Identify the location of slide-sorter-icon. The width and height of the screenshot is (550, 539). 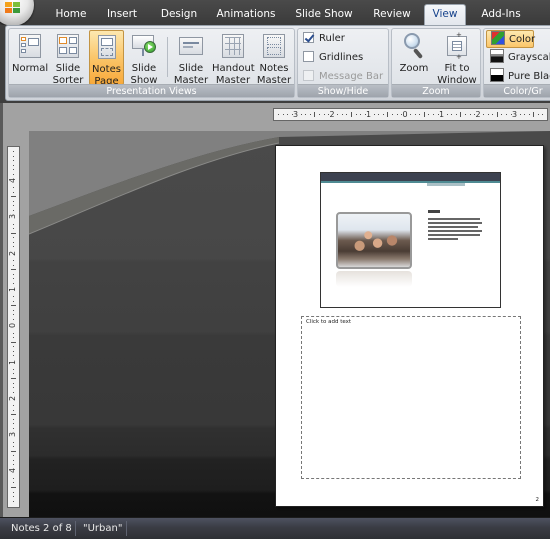
(68, 46).